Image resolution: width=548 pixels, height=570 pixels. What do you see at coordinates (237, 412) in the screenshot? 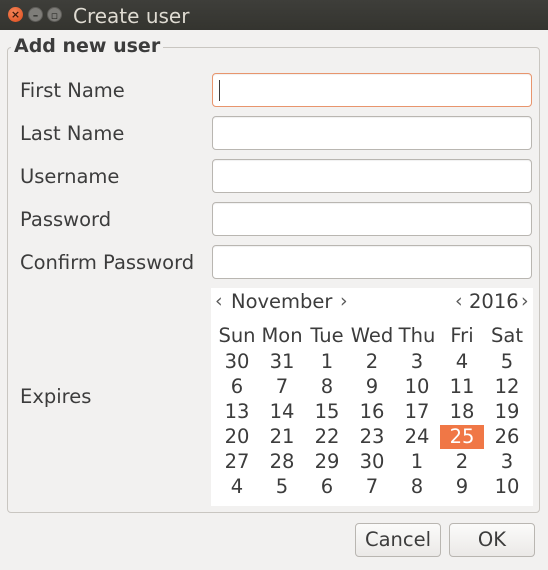
I see `calendar-day: 13` at bounding box center [237, 412].